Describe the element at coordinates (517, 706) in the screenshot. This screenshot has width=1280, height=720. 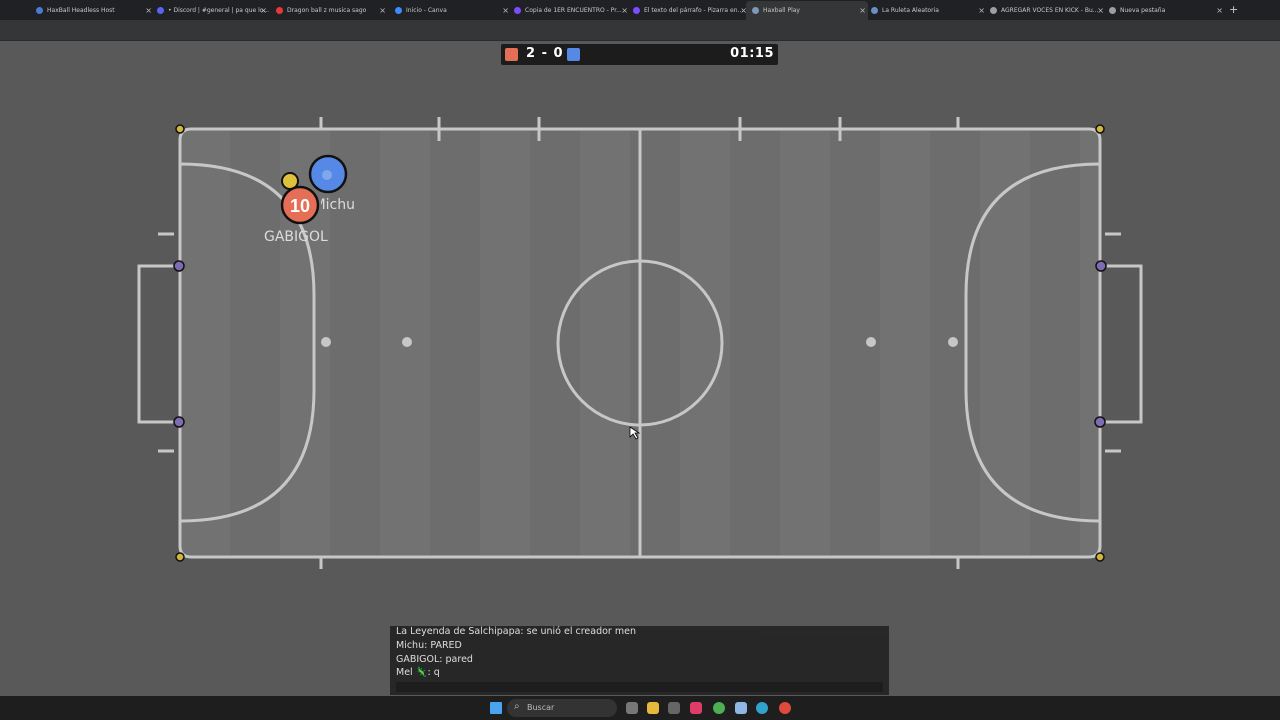
I see `search-icon: ⌕` at that location.